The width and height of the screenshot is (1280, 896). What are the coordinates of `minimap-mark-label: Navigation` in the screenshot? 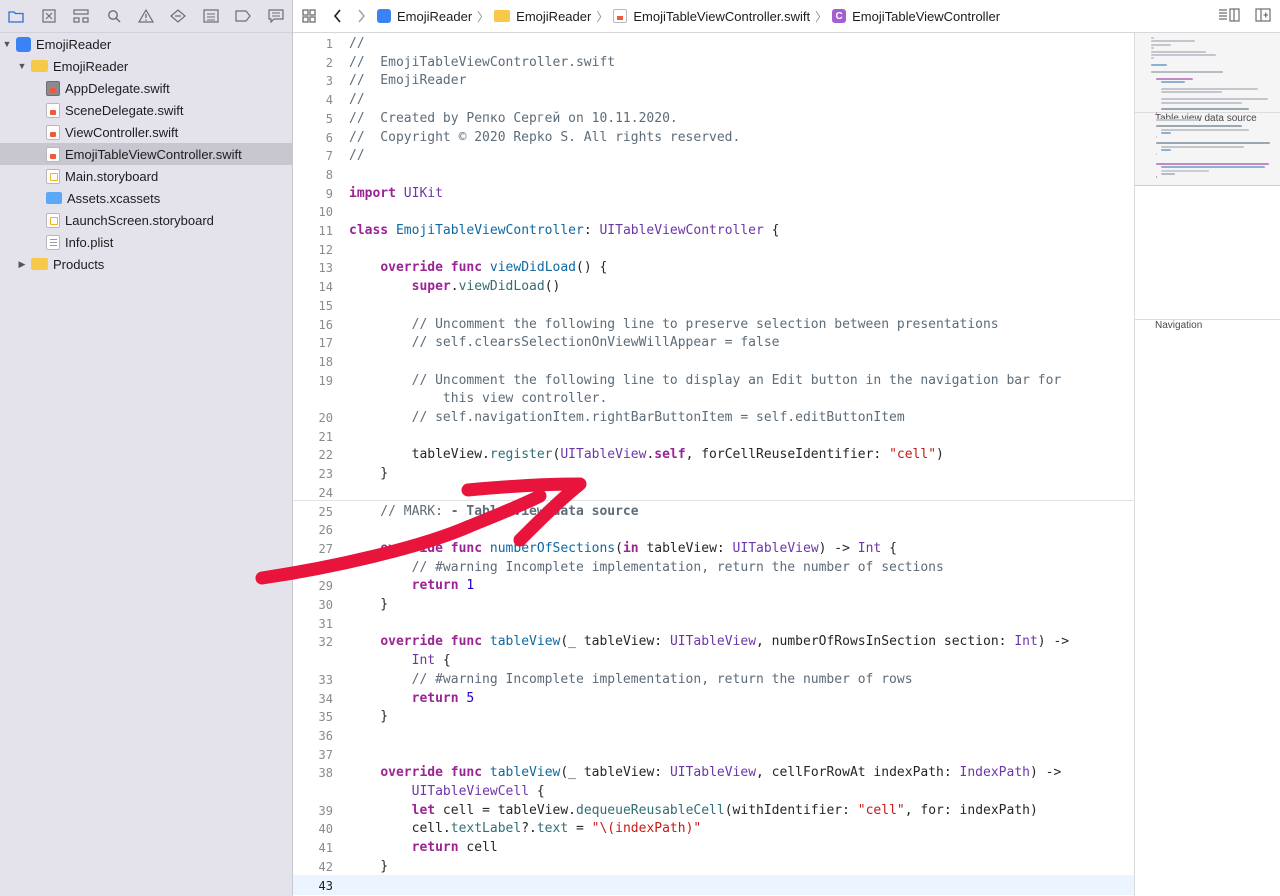 It's located at (1178, 325).